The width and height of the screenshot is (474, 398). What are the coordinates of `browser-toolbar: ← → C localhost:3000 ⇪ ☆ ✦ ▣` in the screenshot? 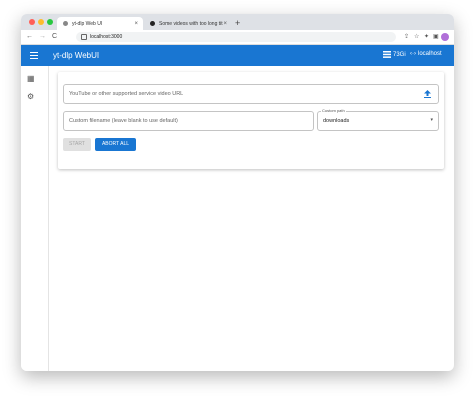 It's located at (237, 37).